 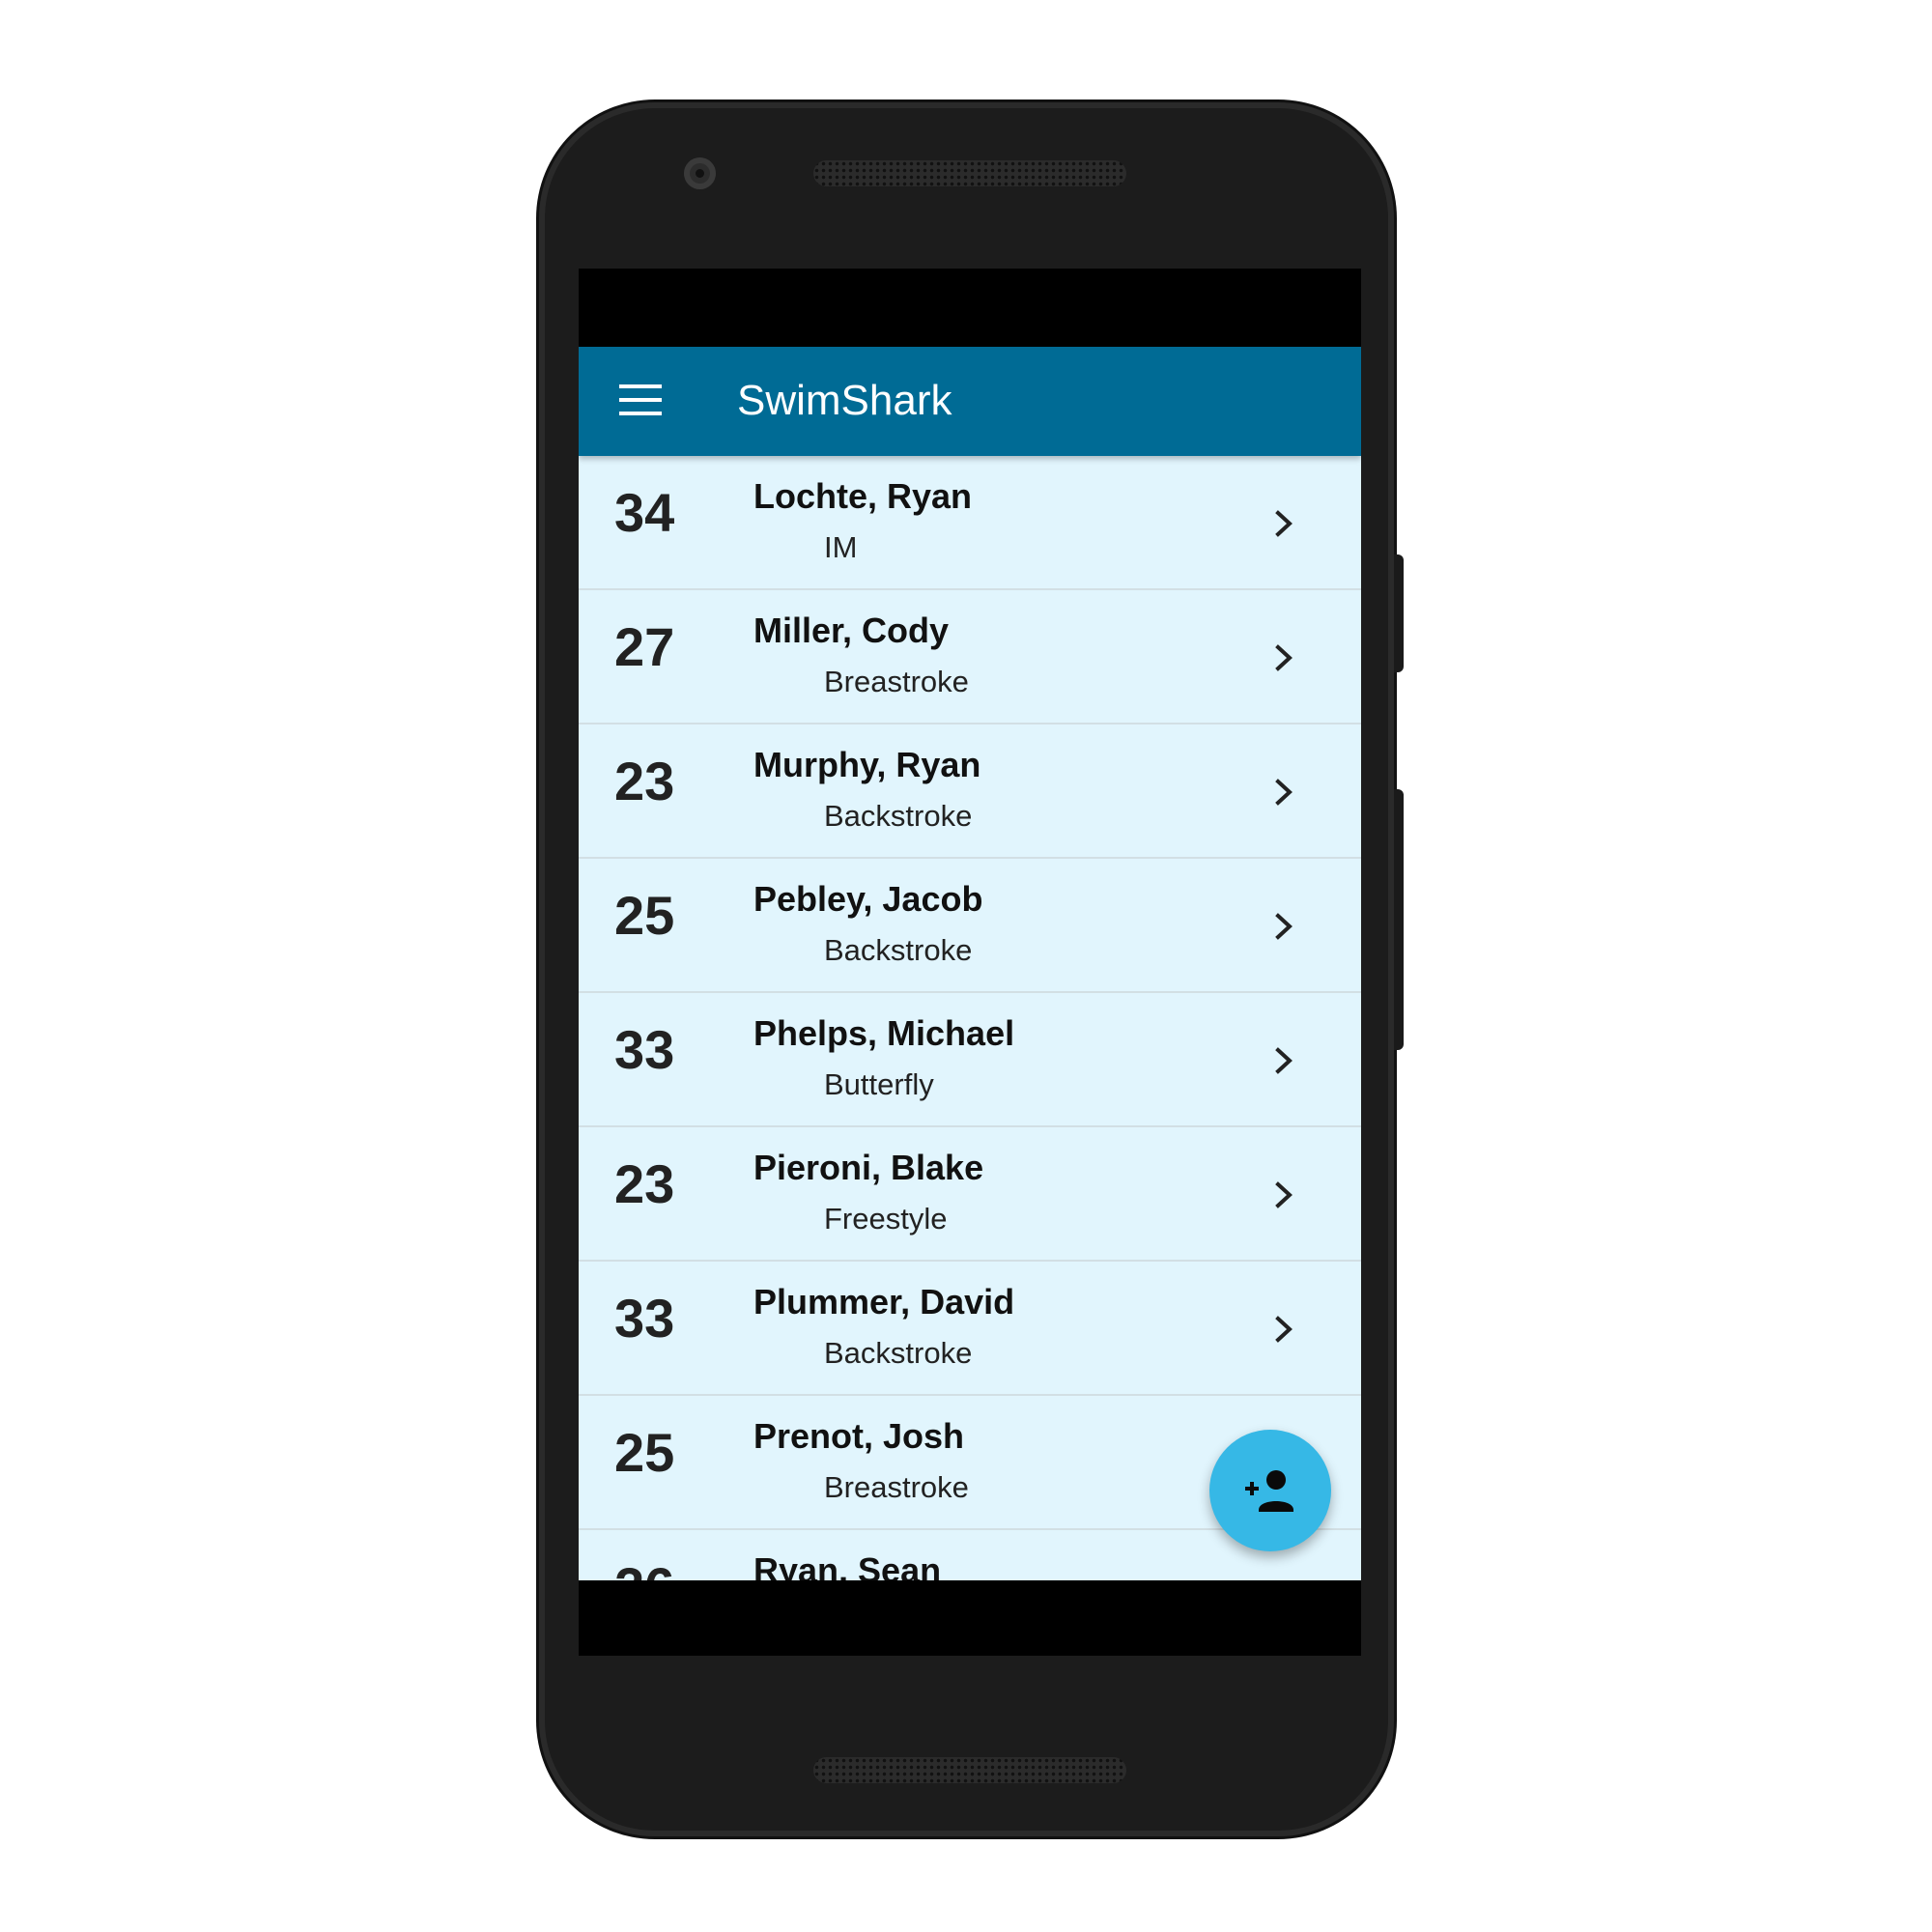 I want to click on swimmer-name: Prenot, Josh, so click(x=859, y=1436).